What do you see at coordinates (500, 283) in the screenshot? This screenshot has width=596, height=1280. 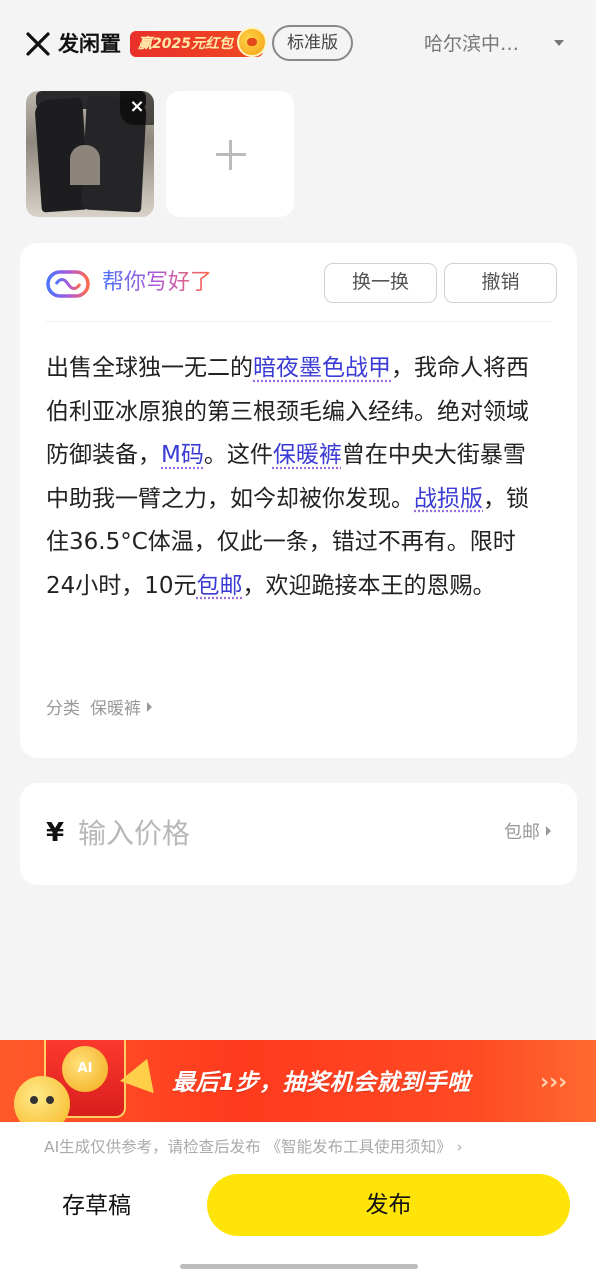 I see `undo-button: 撤销` at bounding box center [500, 283].